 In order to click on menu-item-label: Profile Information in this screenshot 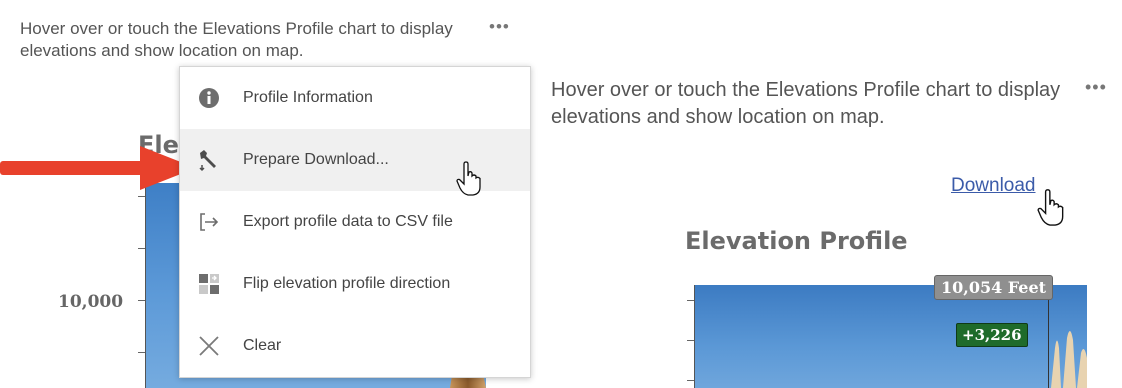, I will do `click(308, 97)`.